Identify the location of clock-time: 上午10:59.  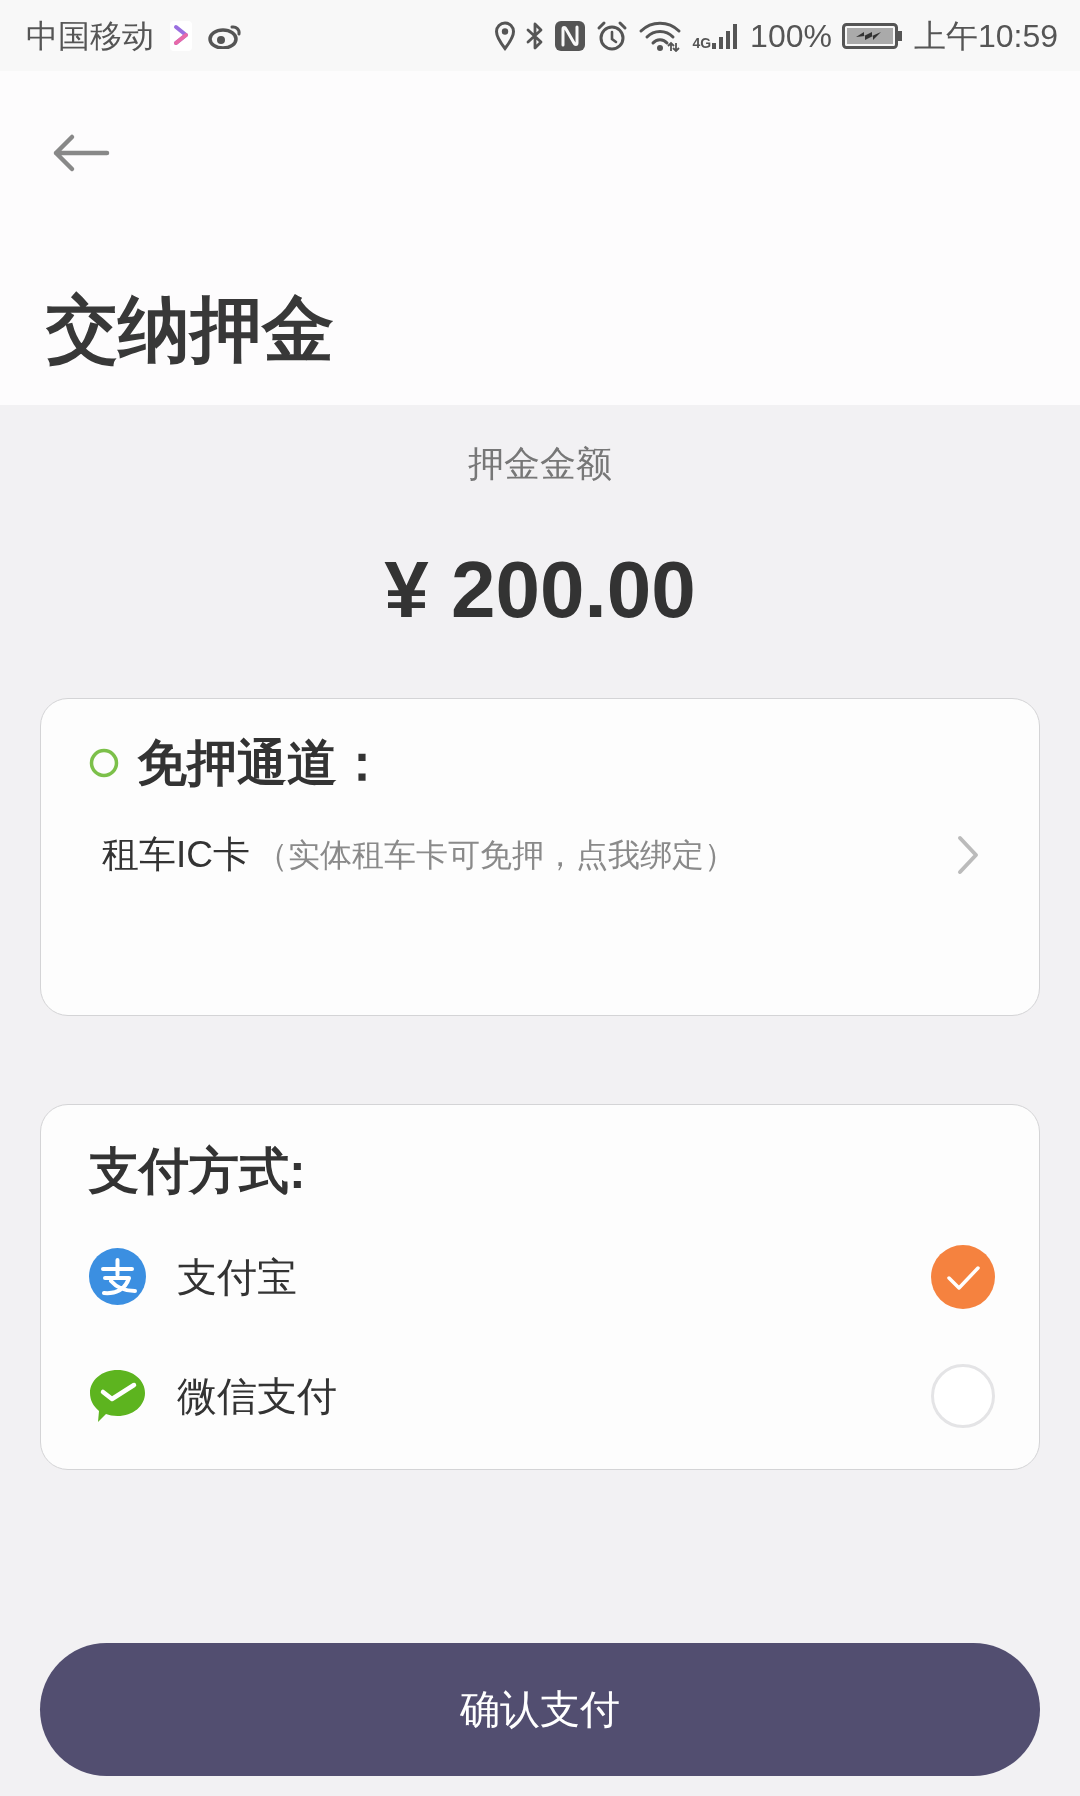
(985, 35).